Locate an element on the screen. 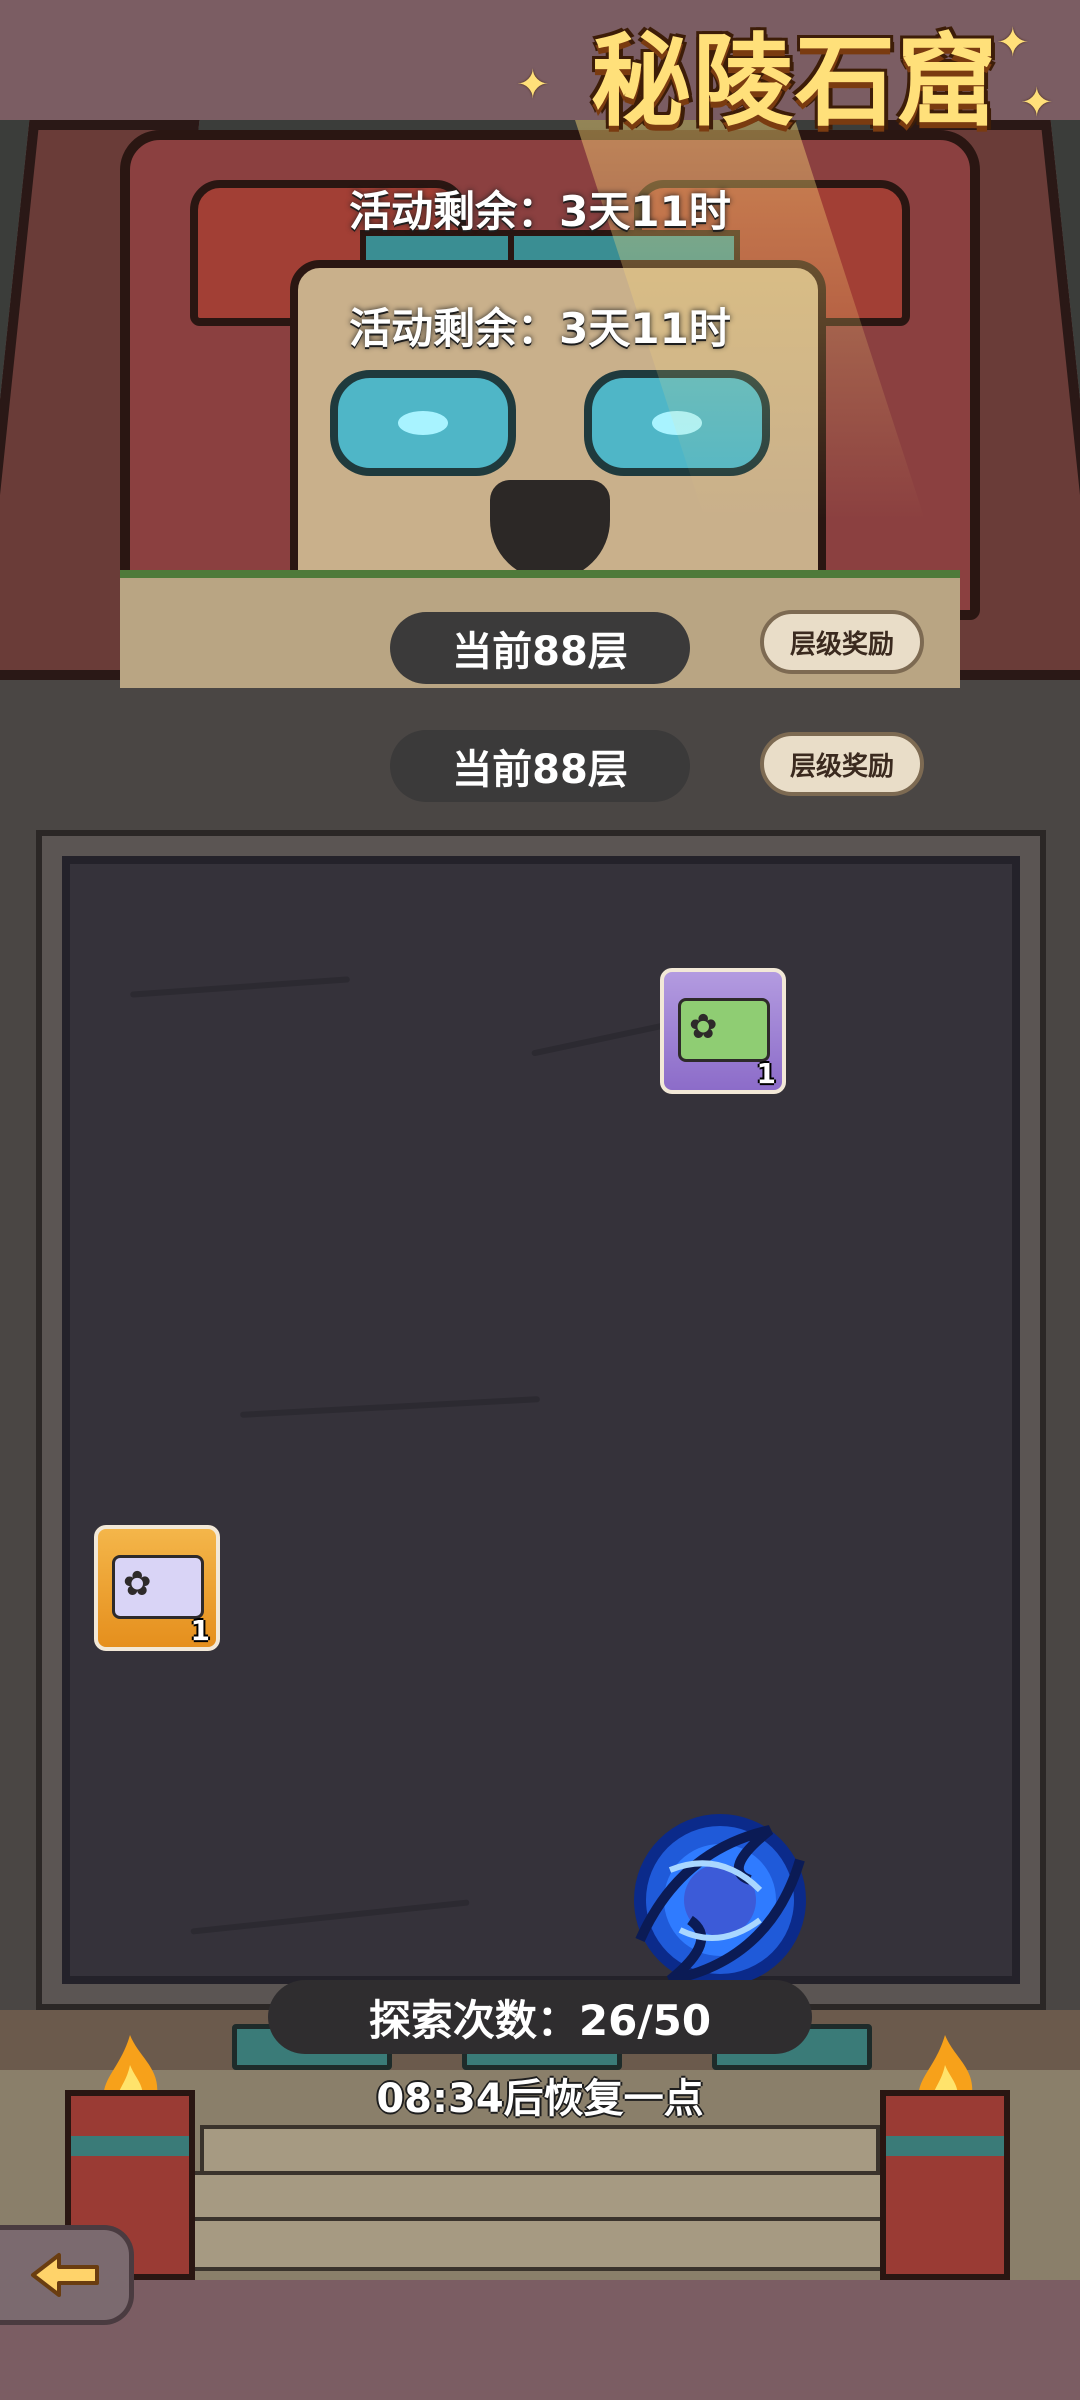  step is located at coordinates (540, 2244).